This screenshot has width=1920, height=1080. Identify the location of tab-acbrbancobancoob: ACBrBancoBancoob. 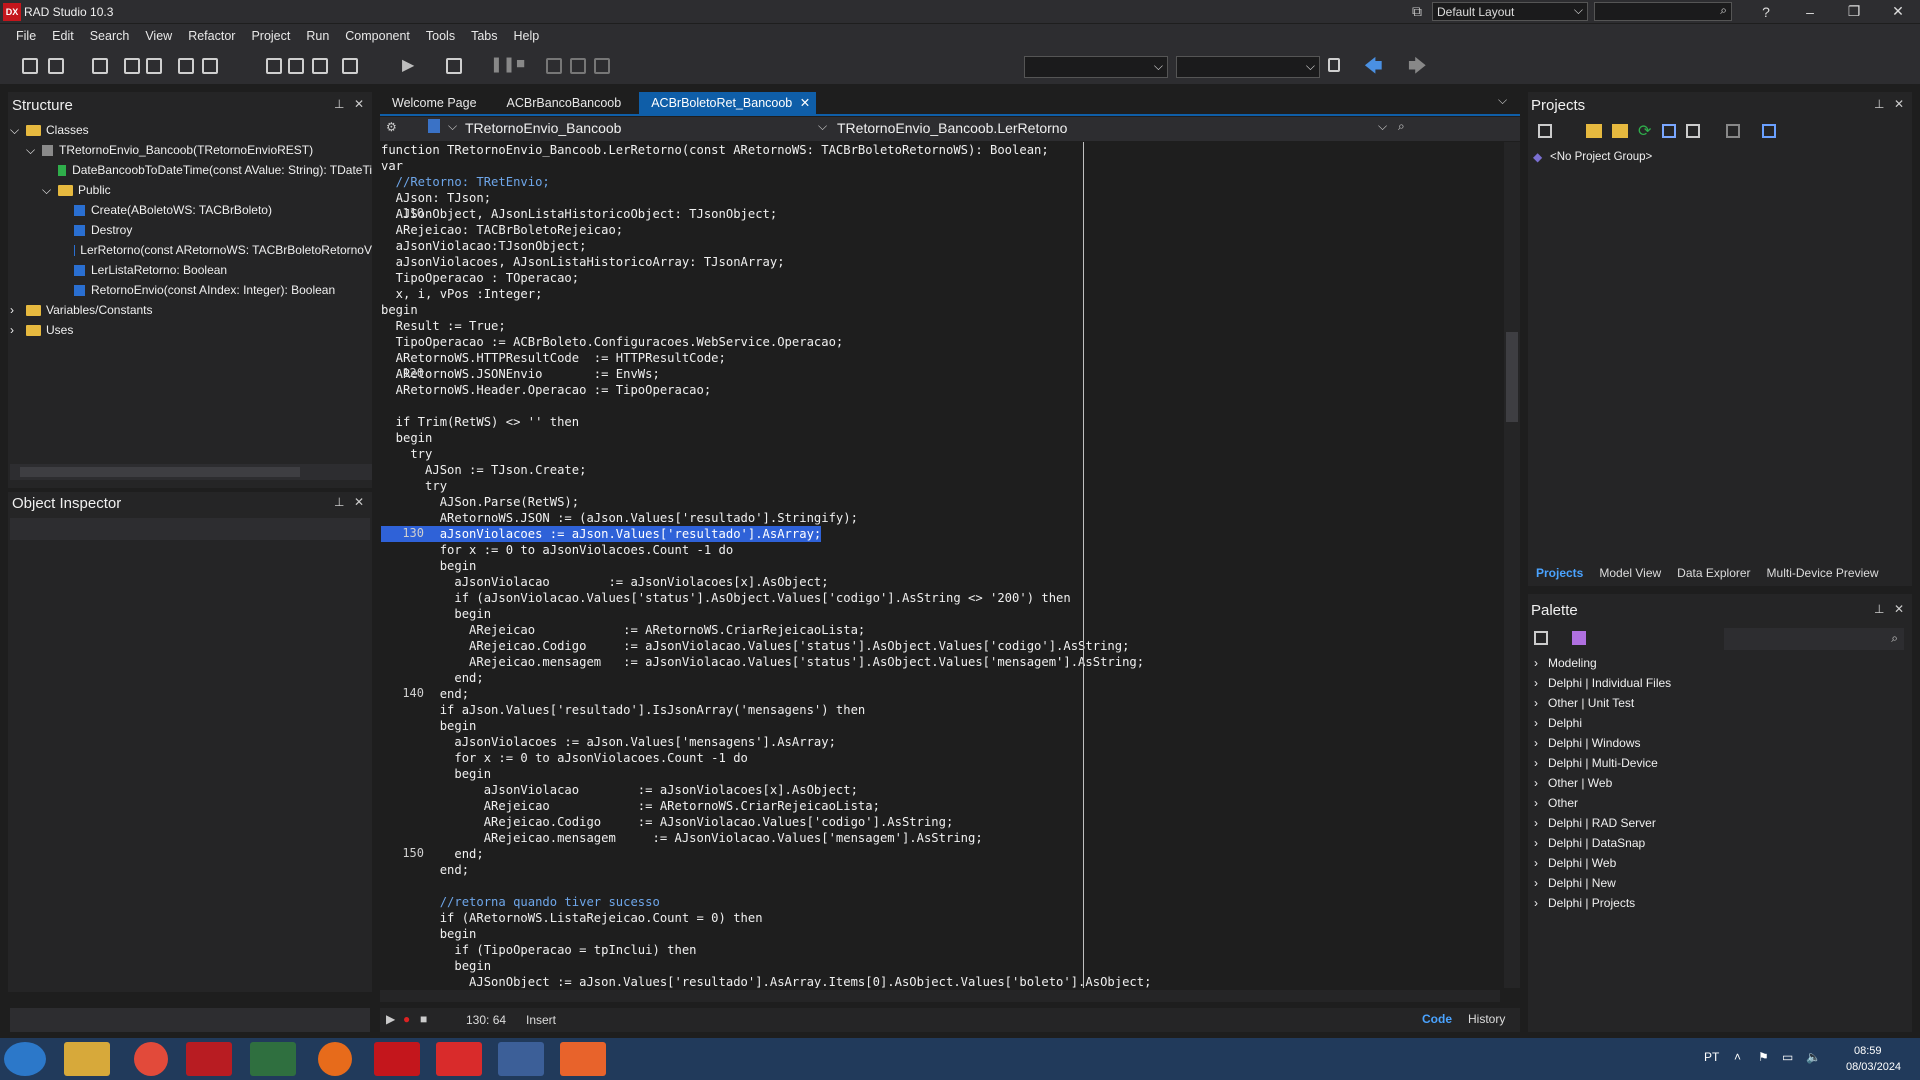
(564, 103).